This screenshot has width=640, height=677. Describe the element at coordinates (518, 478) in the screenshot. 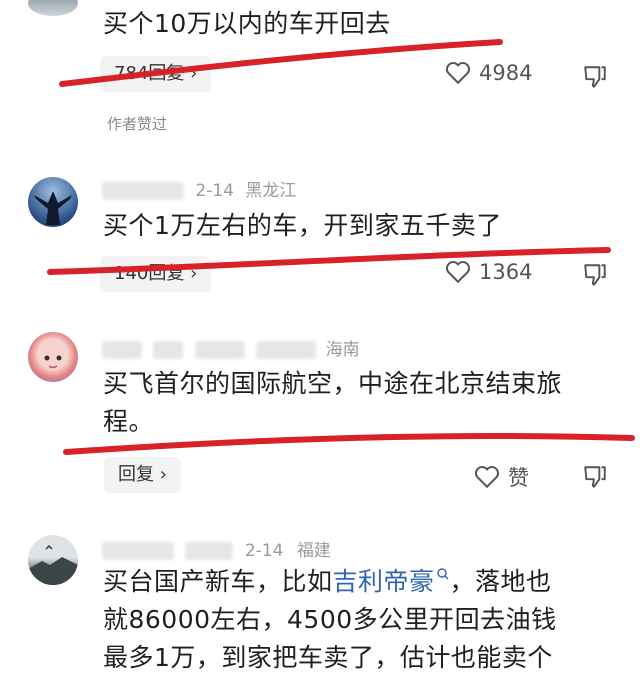

I see `like-label: 赞` at that location.